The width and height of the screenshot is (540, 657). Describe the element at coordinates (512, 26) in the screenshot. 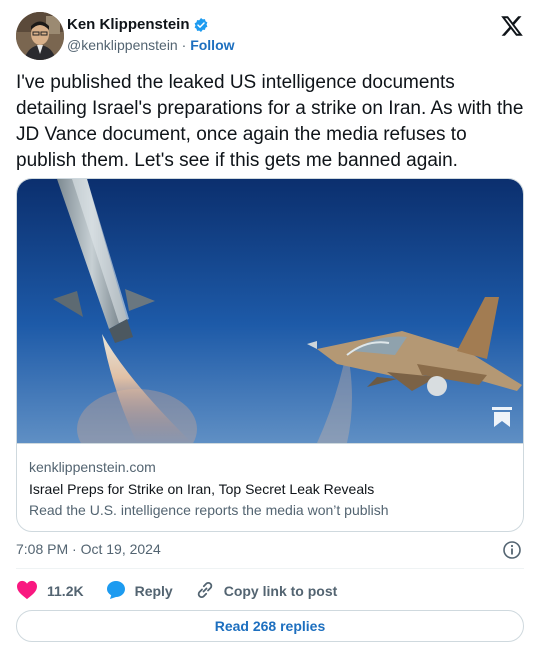

I see `x-logo-icon` at that location.